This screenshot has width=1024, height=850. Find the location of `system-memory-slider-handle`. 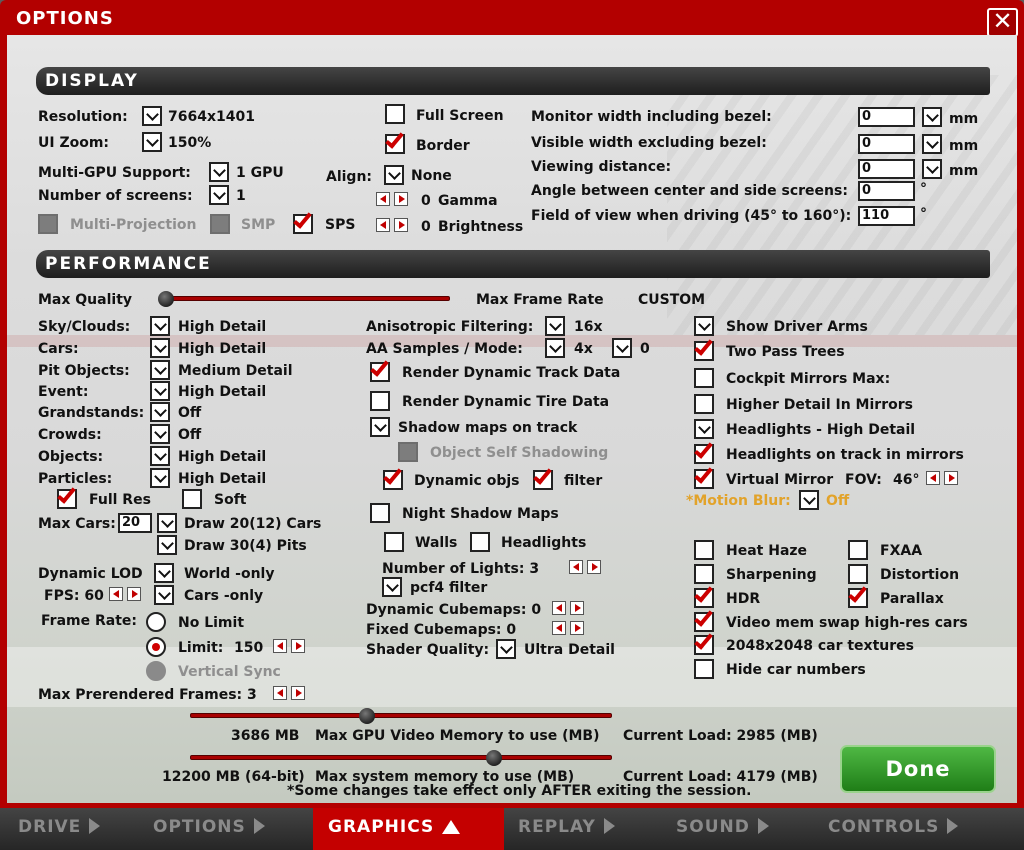

system-memory-slider-handle is located at coordinates (493, 758).